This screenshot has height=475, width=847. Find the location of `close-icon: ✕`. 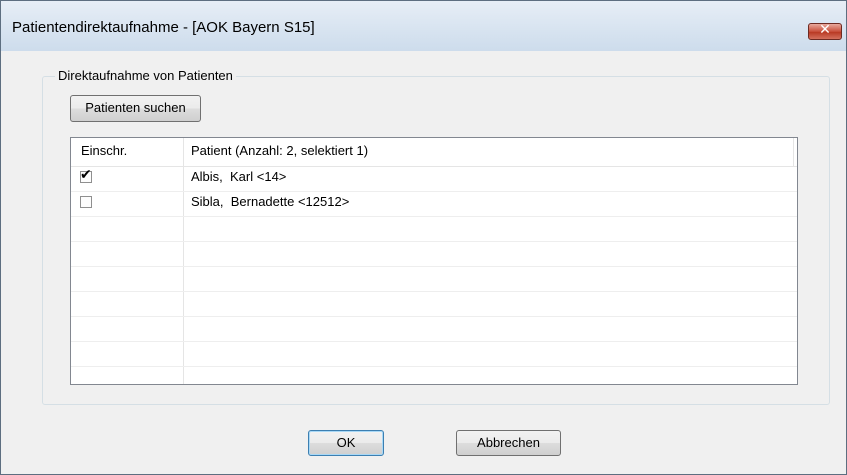

close-icon: ✕ is located at coordinates (825, 30).